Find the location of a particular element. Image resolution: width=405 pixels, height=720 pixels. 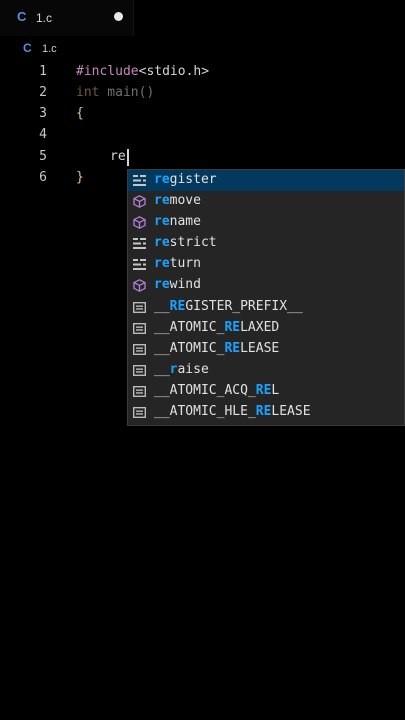

breadcrumb-filename: 1.c is located at coordinates (49, 49).